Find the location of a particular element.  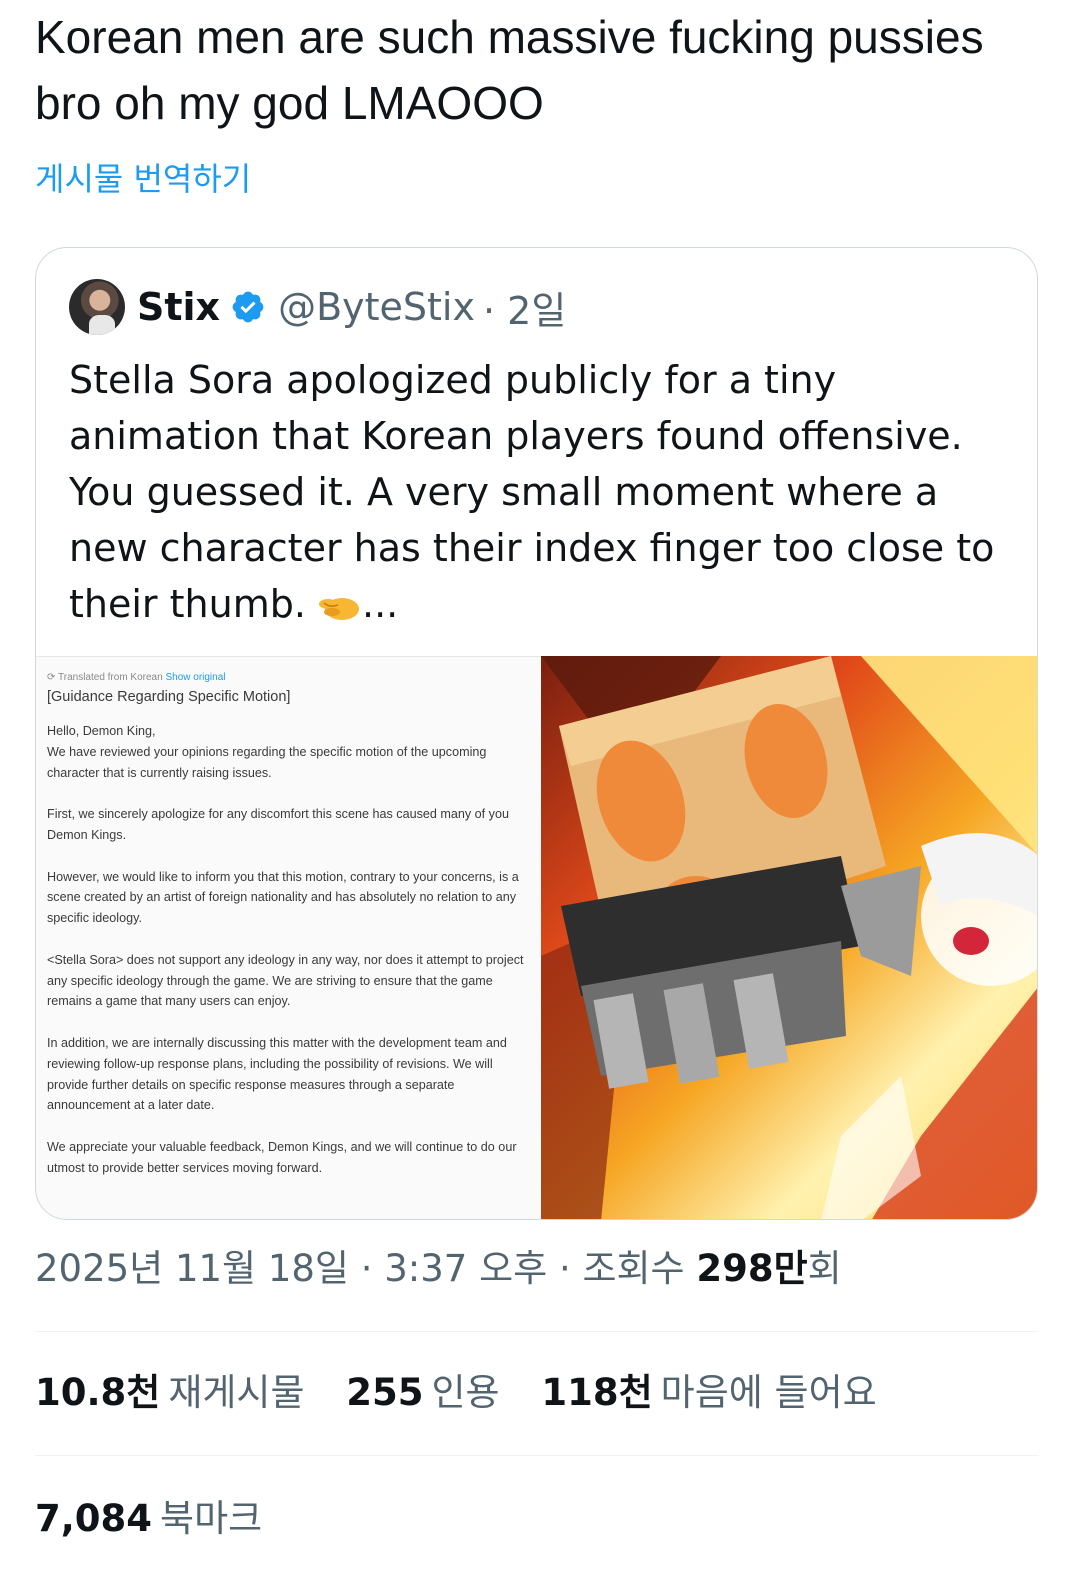

quoted-author-handle: @ByteStix is located at coordinates (376, 307).